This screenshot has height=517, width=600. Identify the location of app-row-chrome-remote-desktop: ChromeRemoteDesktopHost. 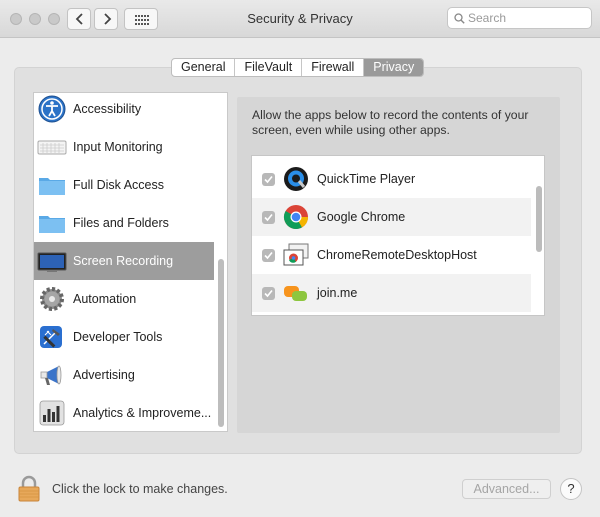
(391, 255).